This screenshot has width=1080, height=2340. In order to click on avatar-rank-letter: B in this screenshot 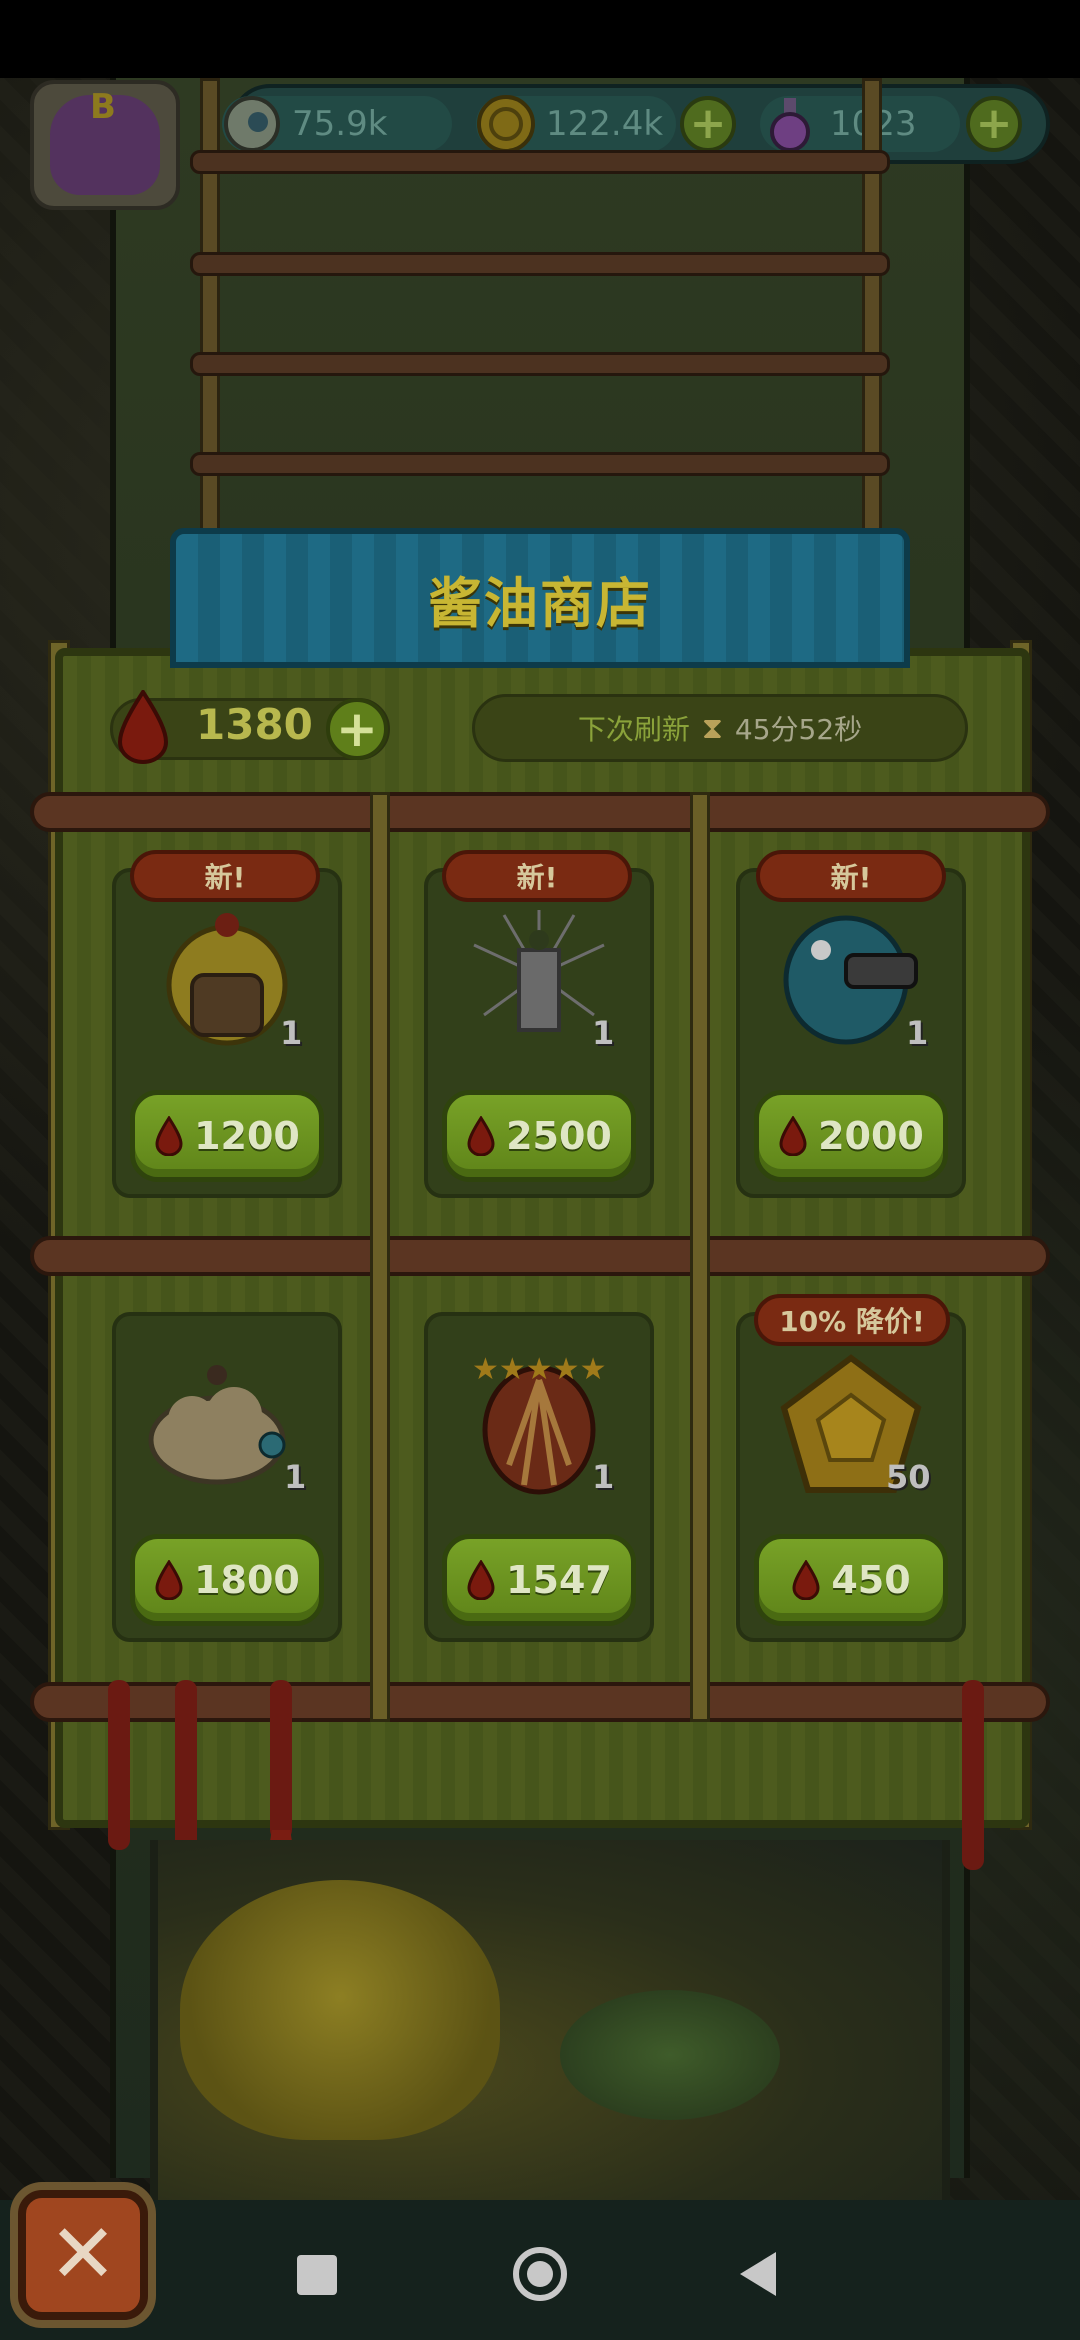, I will do `click(103, 107)`.